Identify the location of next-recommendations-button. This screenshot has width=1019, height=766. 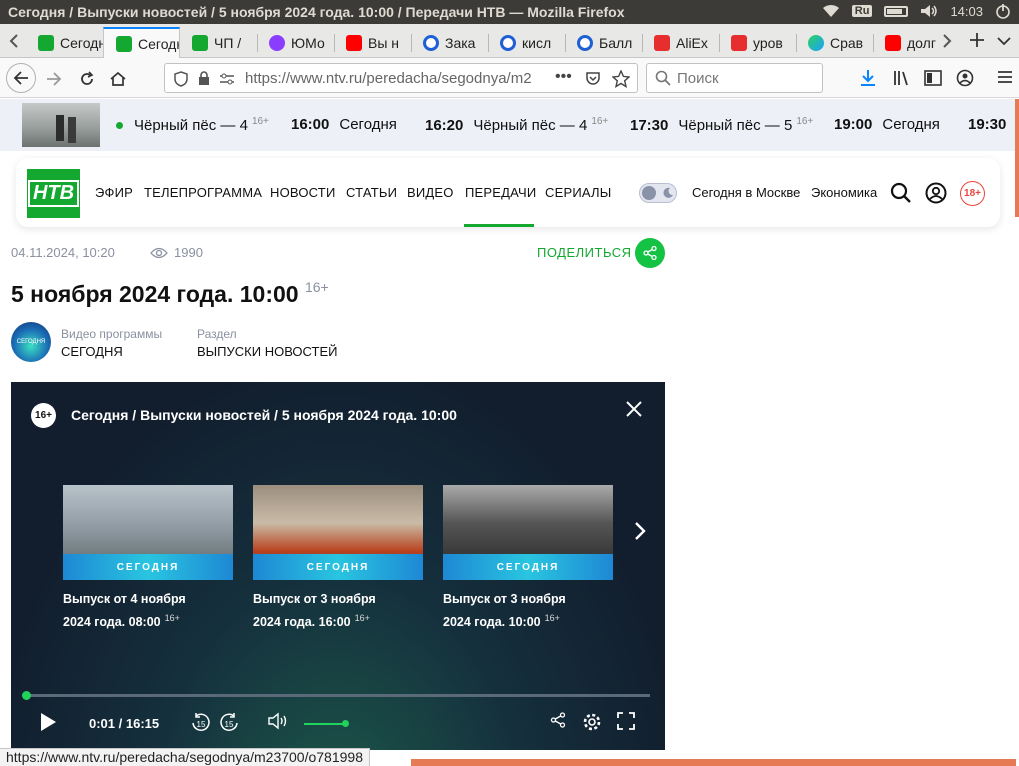
(640, 533).